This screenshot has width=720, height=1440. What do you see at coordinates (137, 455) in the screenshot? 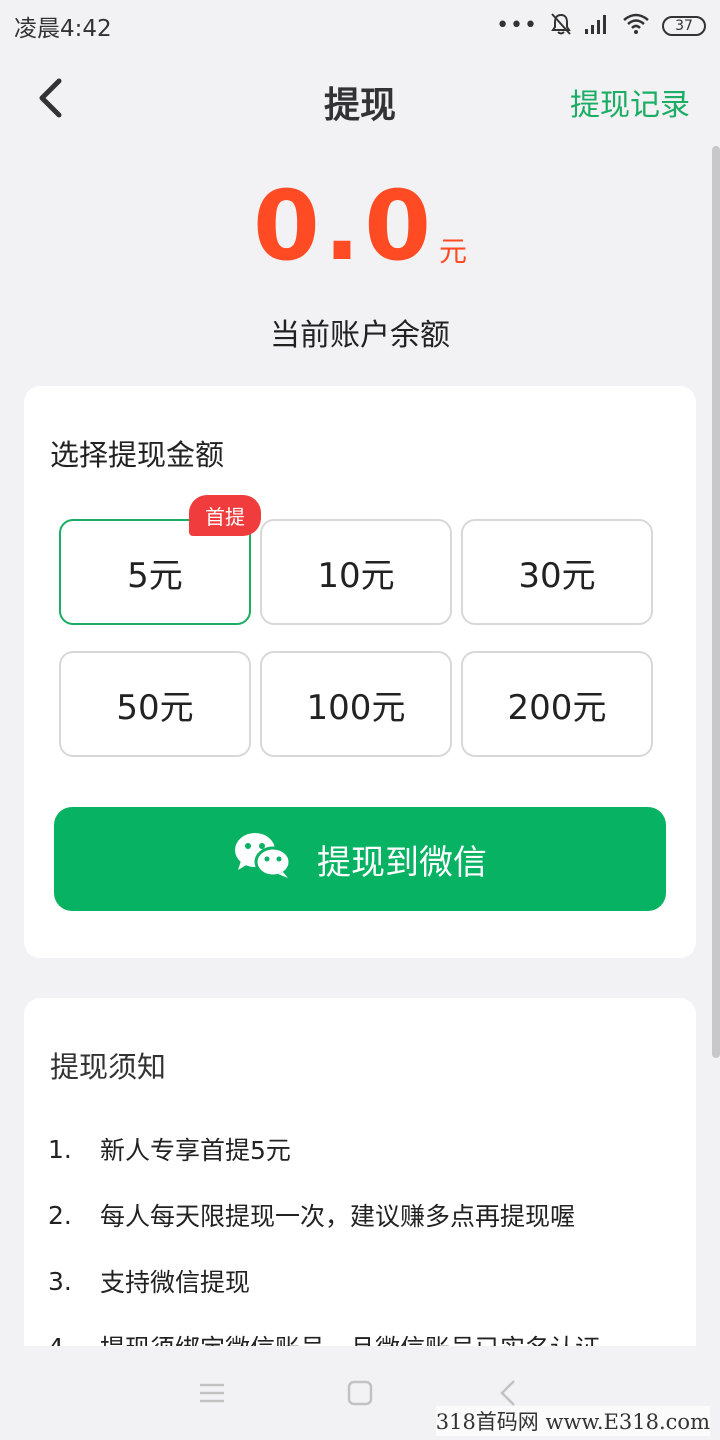
I see `amount-card-title: 选择提现金额` at bounding box center [137, 455].